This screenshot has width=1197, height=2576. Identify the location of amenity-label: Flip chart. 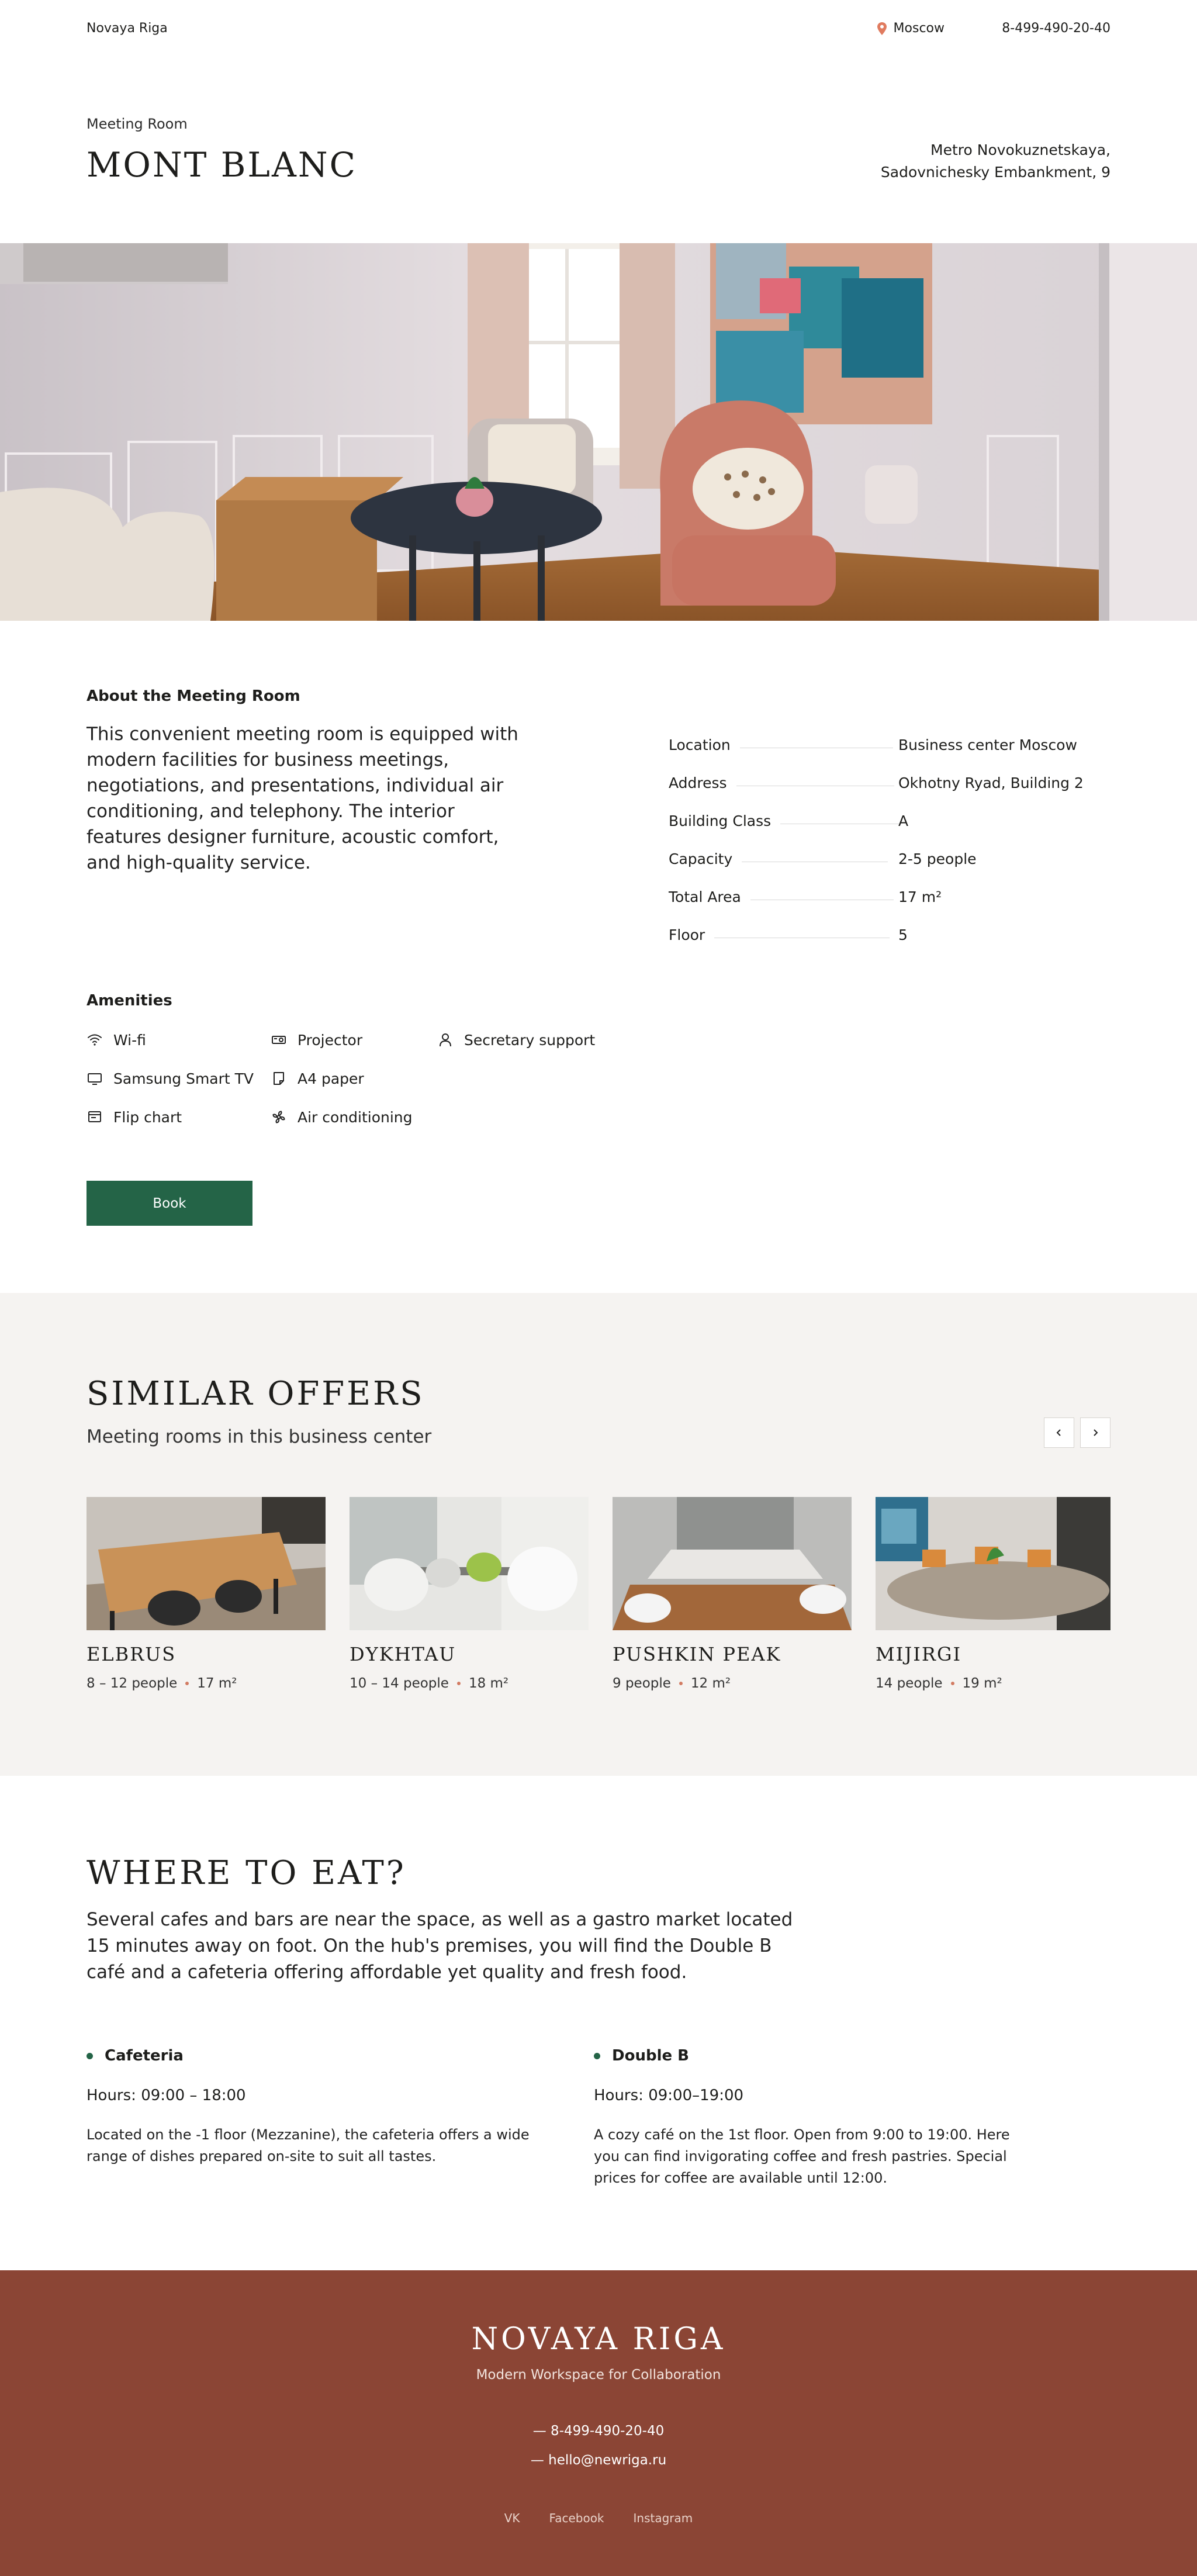
(147, 1117).